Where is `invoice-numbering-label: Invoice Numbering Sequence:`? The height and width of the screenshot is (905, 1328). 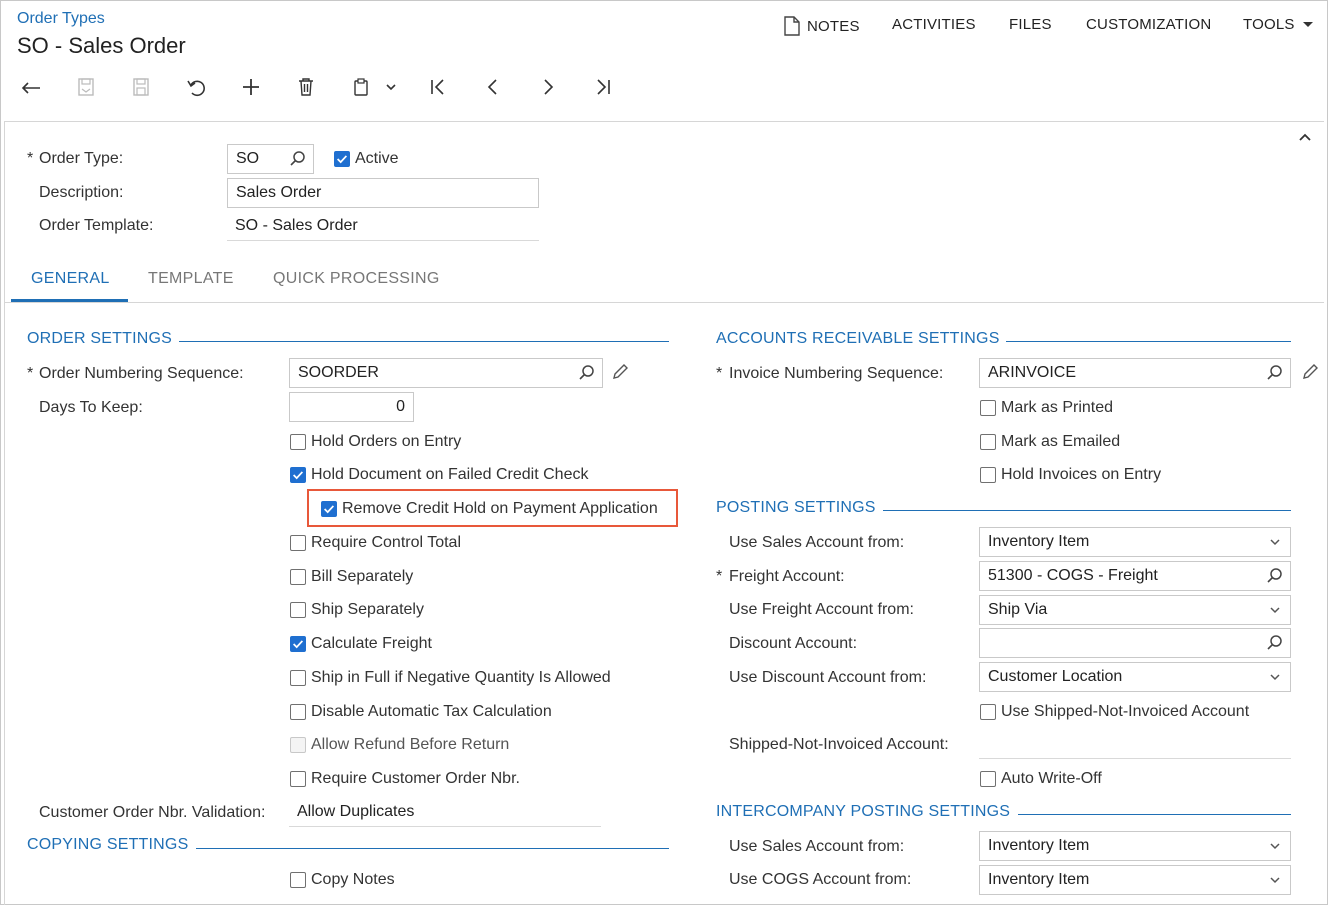
invoice-numbering-label: Invoice Numbering Sequence: is located at coordinates (836, 373).